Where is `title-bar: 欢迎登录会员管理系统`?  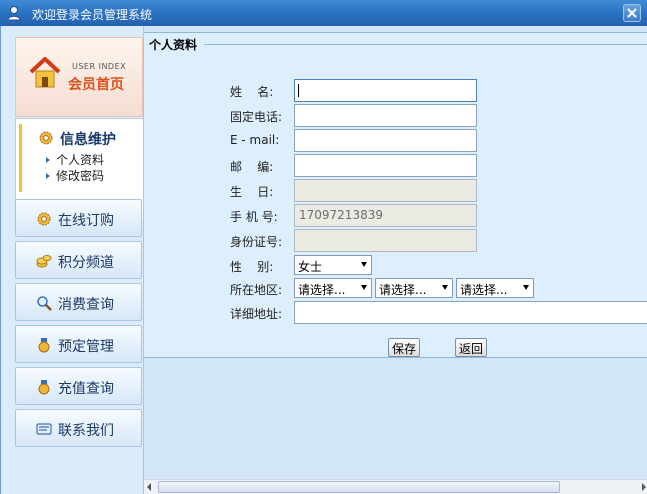
title-bar: 欢迎登录会员管理系统 is located at coordinates (323, 13).